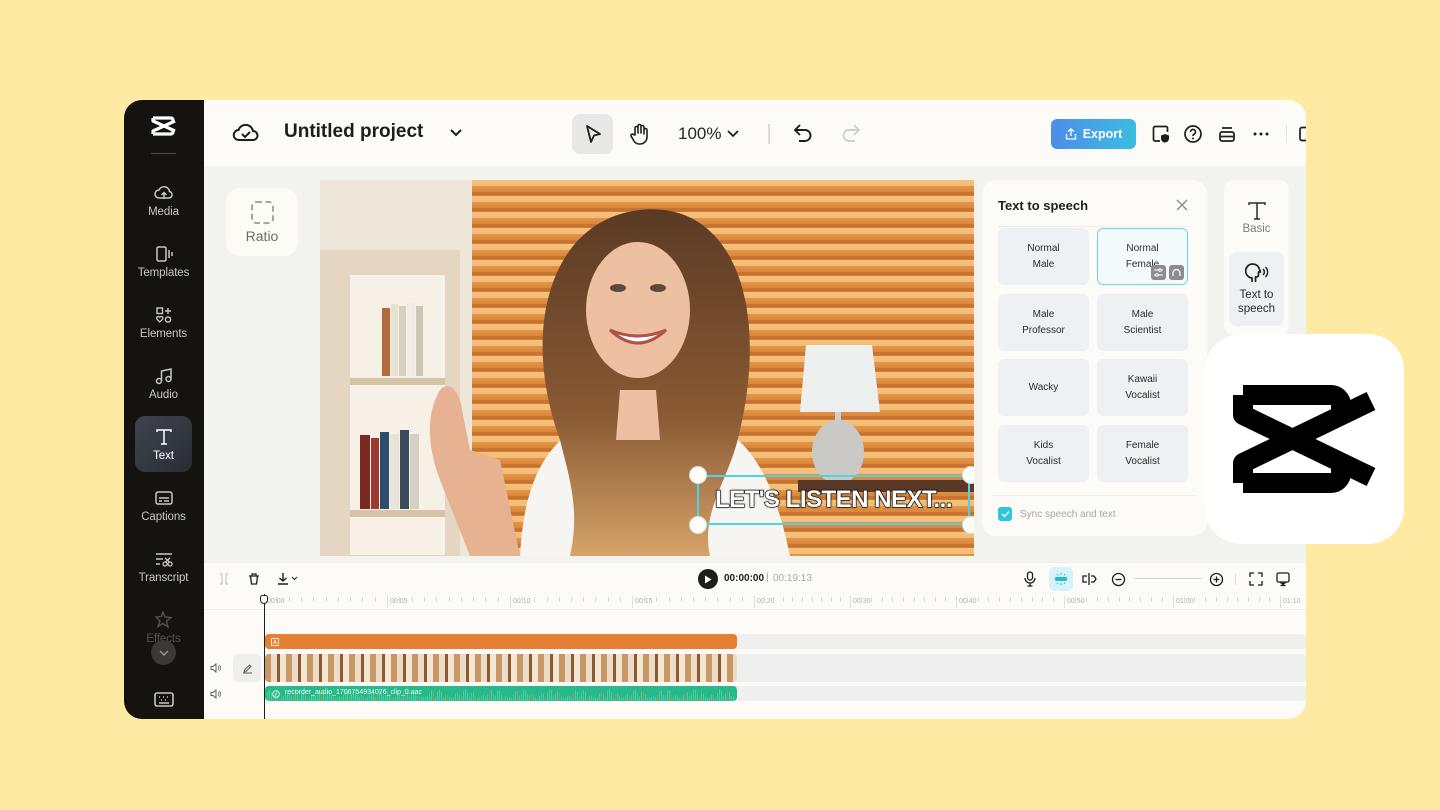 The image size is (1440, 810). What do you see at coordinates (264, 599) in the screenshot?
I see `playhead-handle` at bounding box center [264, 599].